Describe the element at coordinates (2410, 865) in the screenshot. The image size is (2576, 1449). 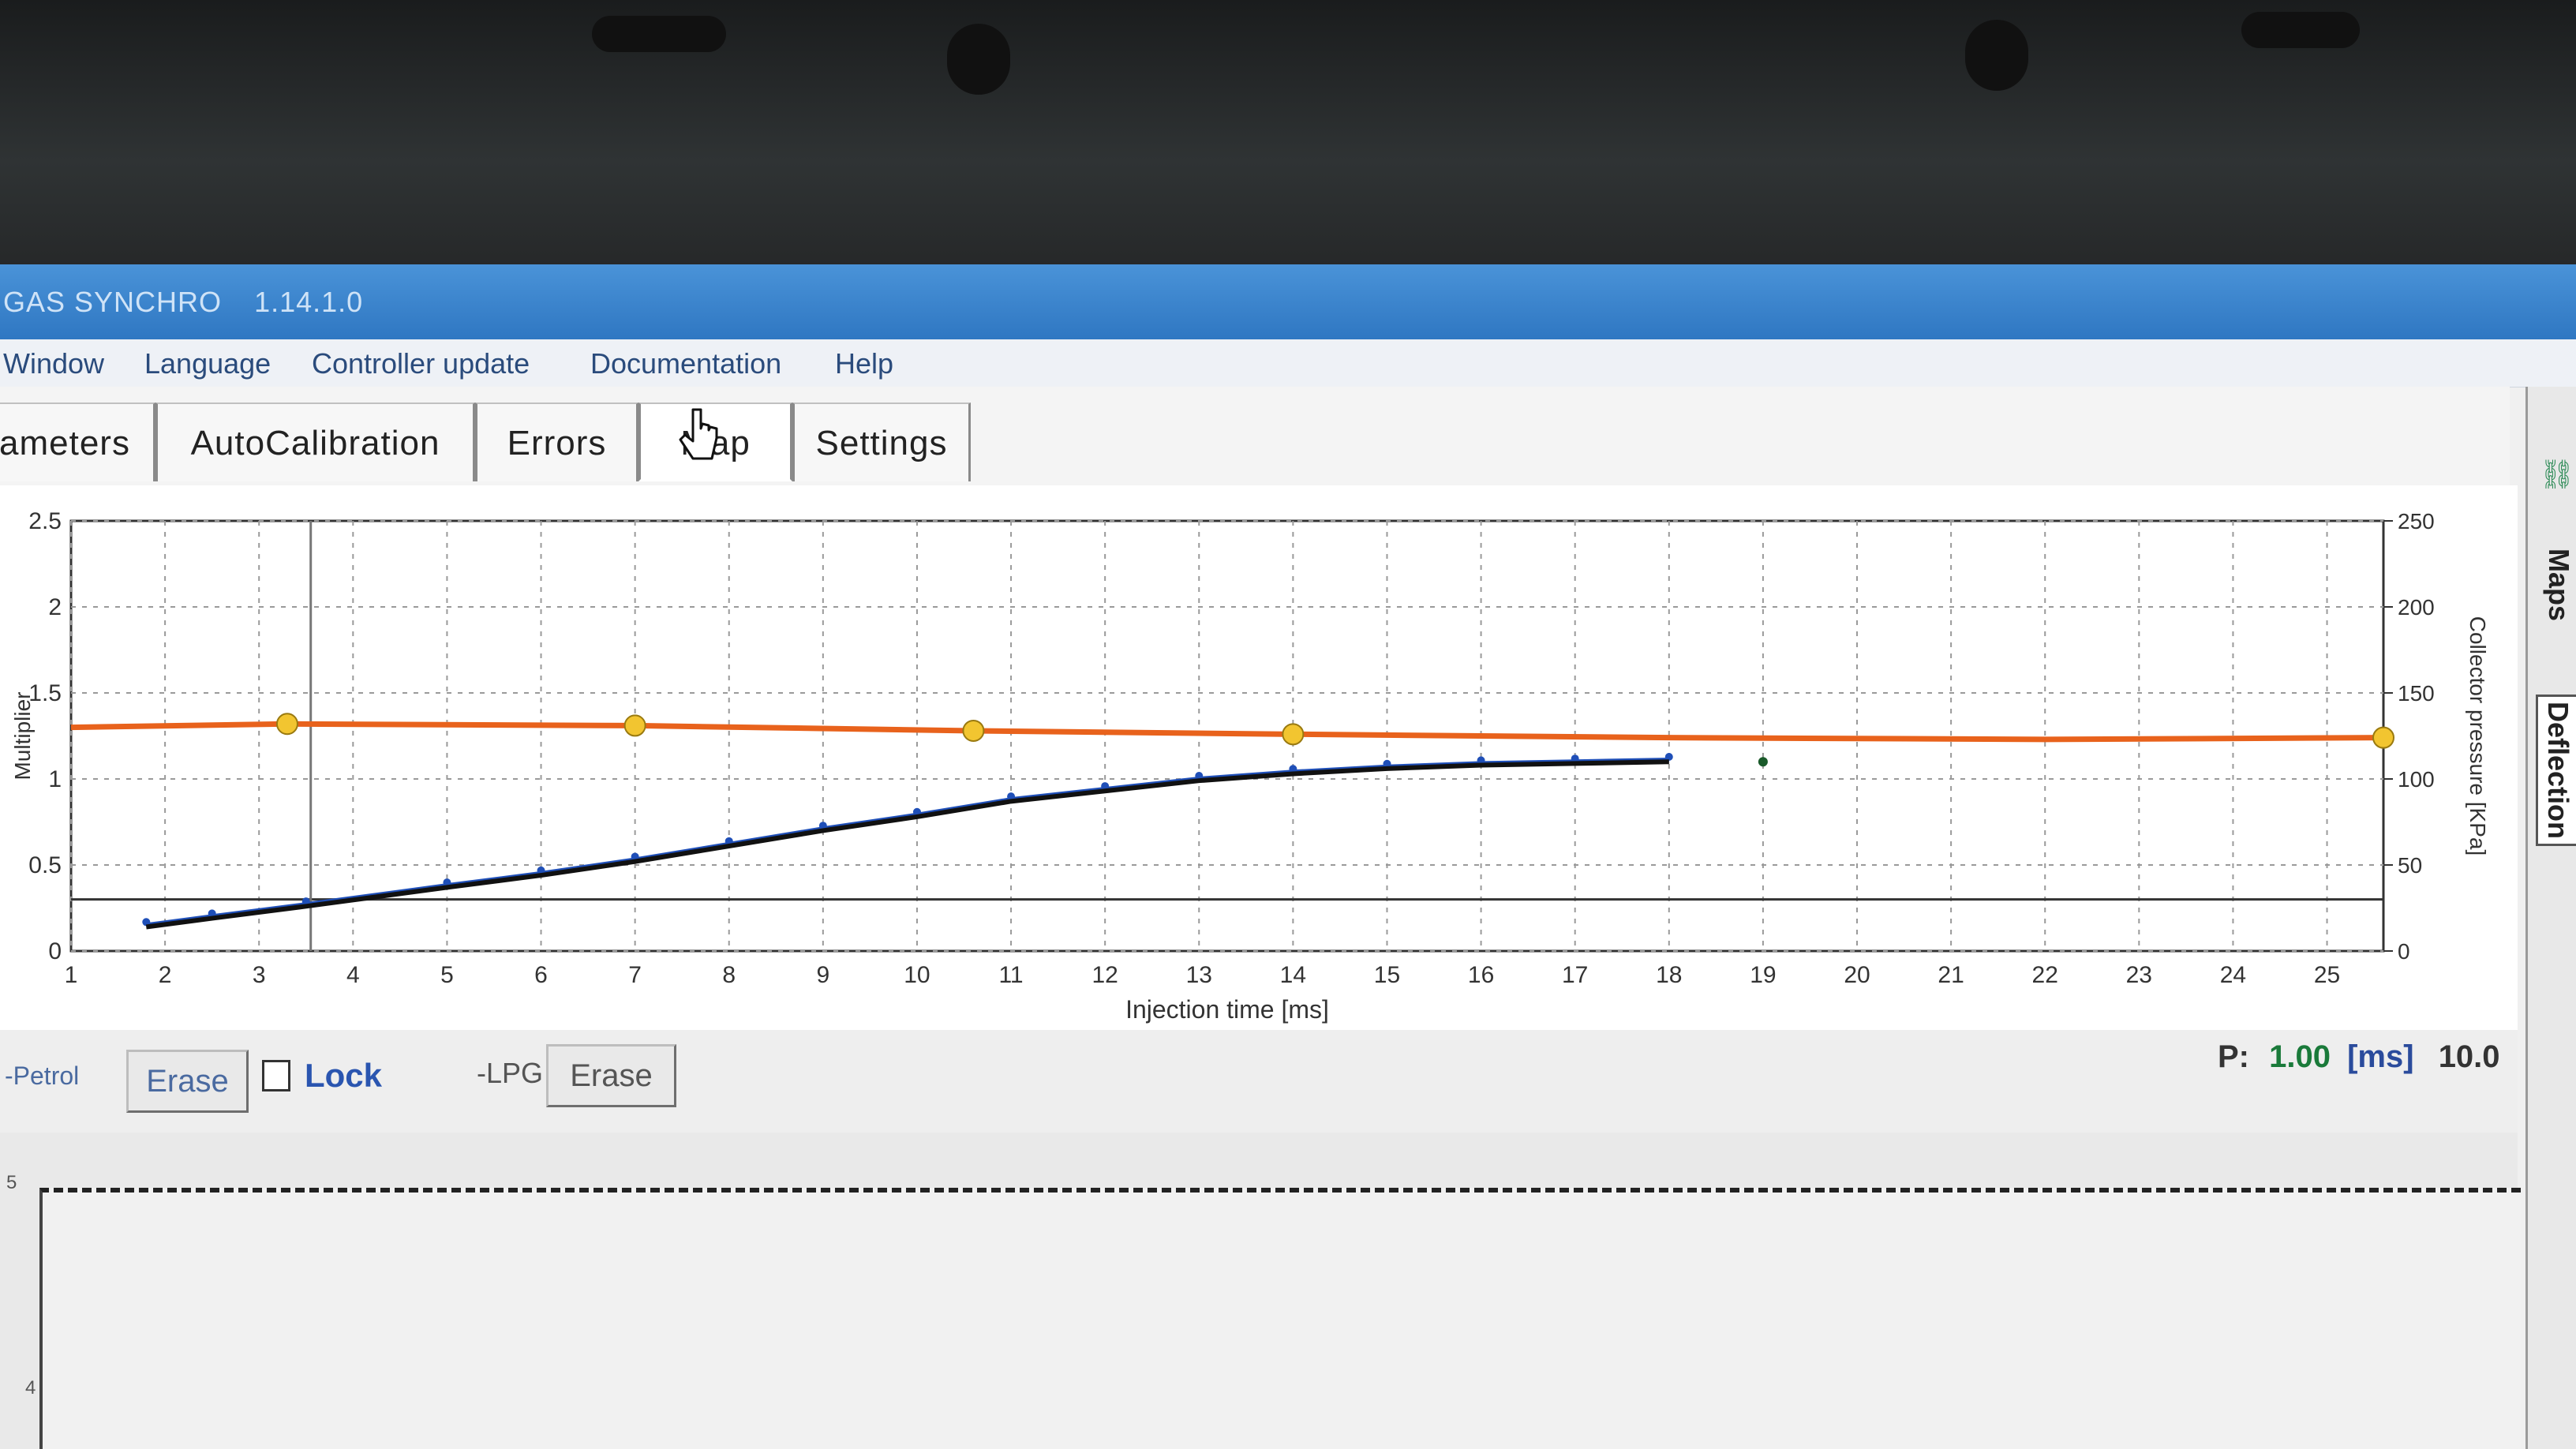
I see `y-tick-label-right: 50` at that location.